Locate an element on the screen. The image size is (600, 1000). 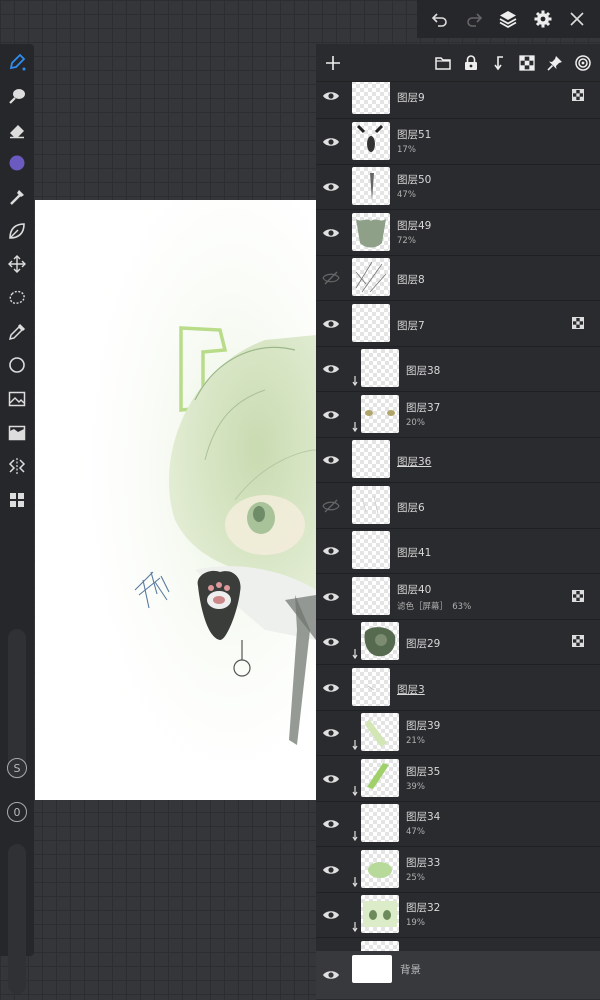
folder-icon is located at coordinates (443, 63).